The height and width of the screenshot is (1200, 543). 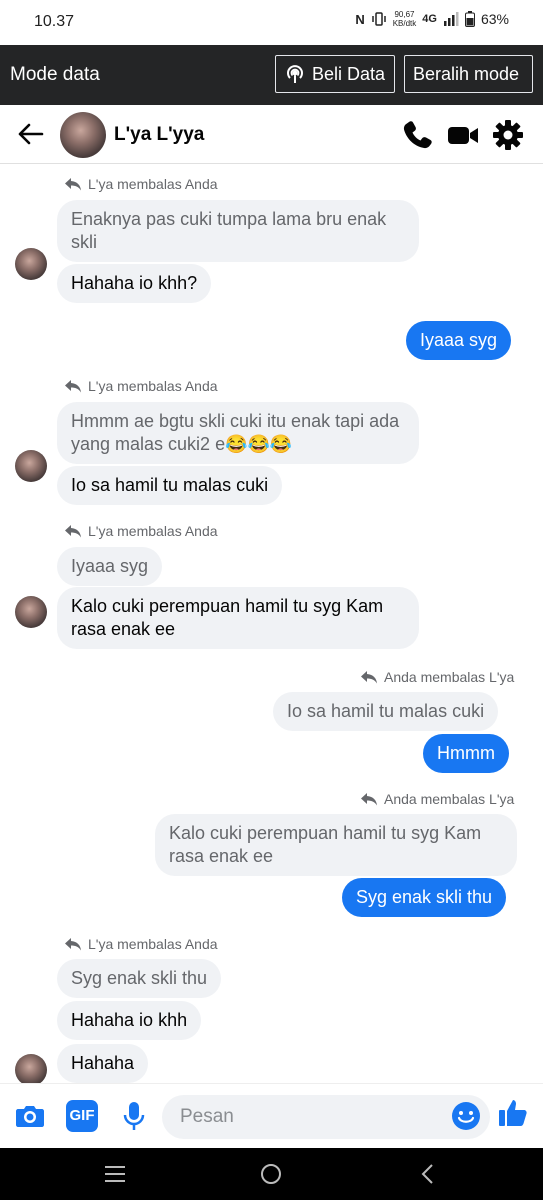 What do you see at coordinates (404, 23) in the screenshot?
I see `net-speed-unit: KB/dtk` at bounding box center [404, 23].